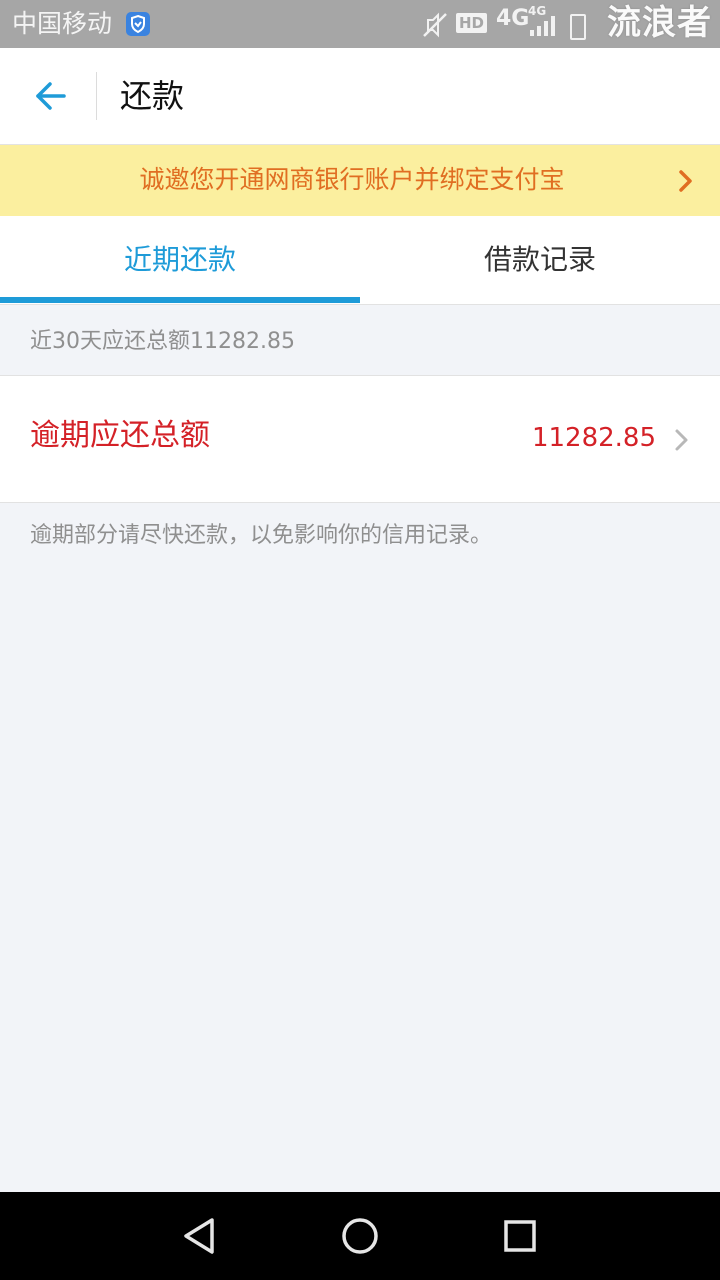 This screenshot has width=720, height=1280. Describe the element at coordinates (180, 260) in the screenshot. I see `tab-recent-repayment: 近期还款` at that location.